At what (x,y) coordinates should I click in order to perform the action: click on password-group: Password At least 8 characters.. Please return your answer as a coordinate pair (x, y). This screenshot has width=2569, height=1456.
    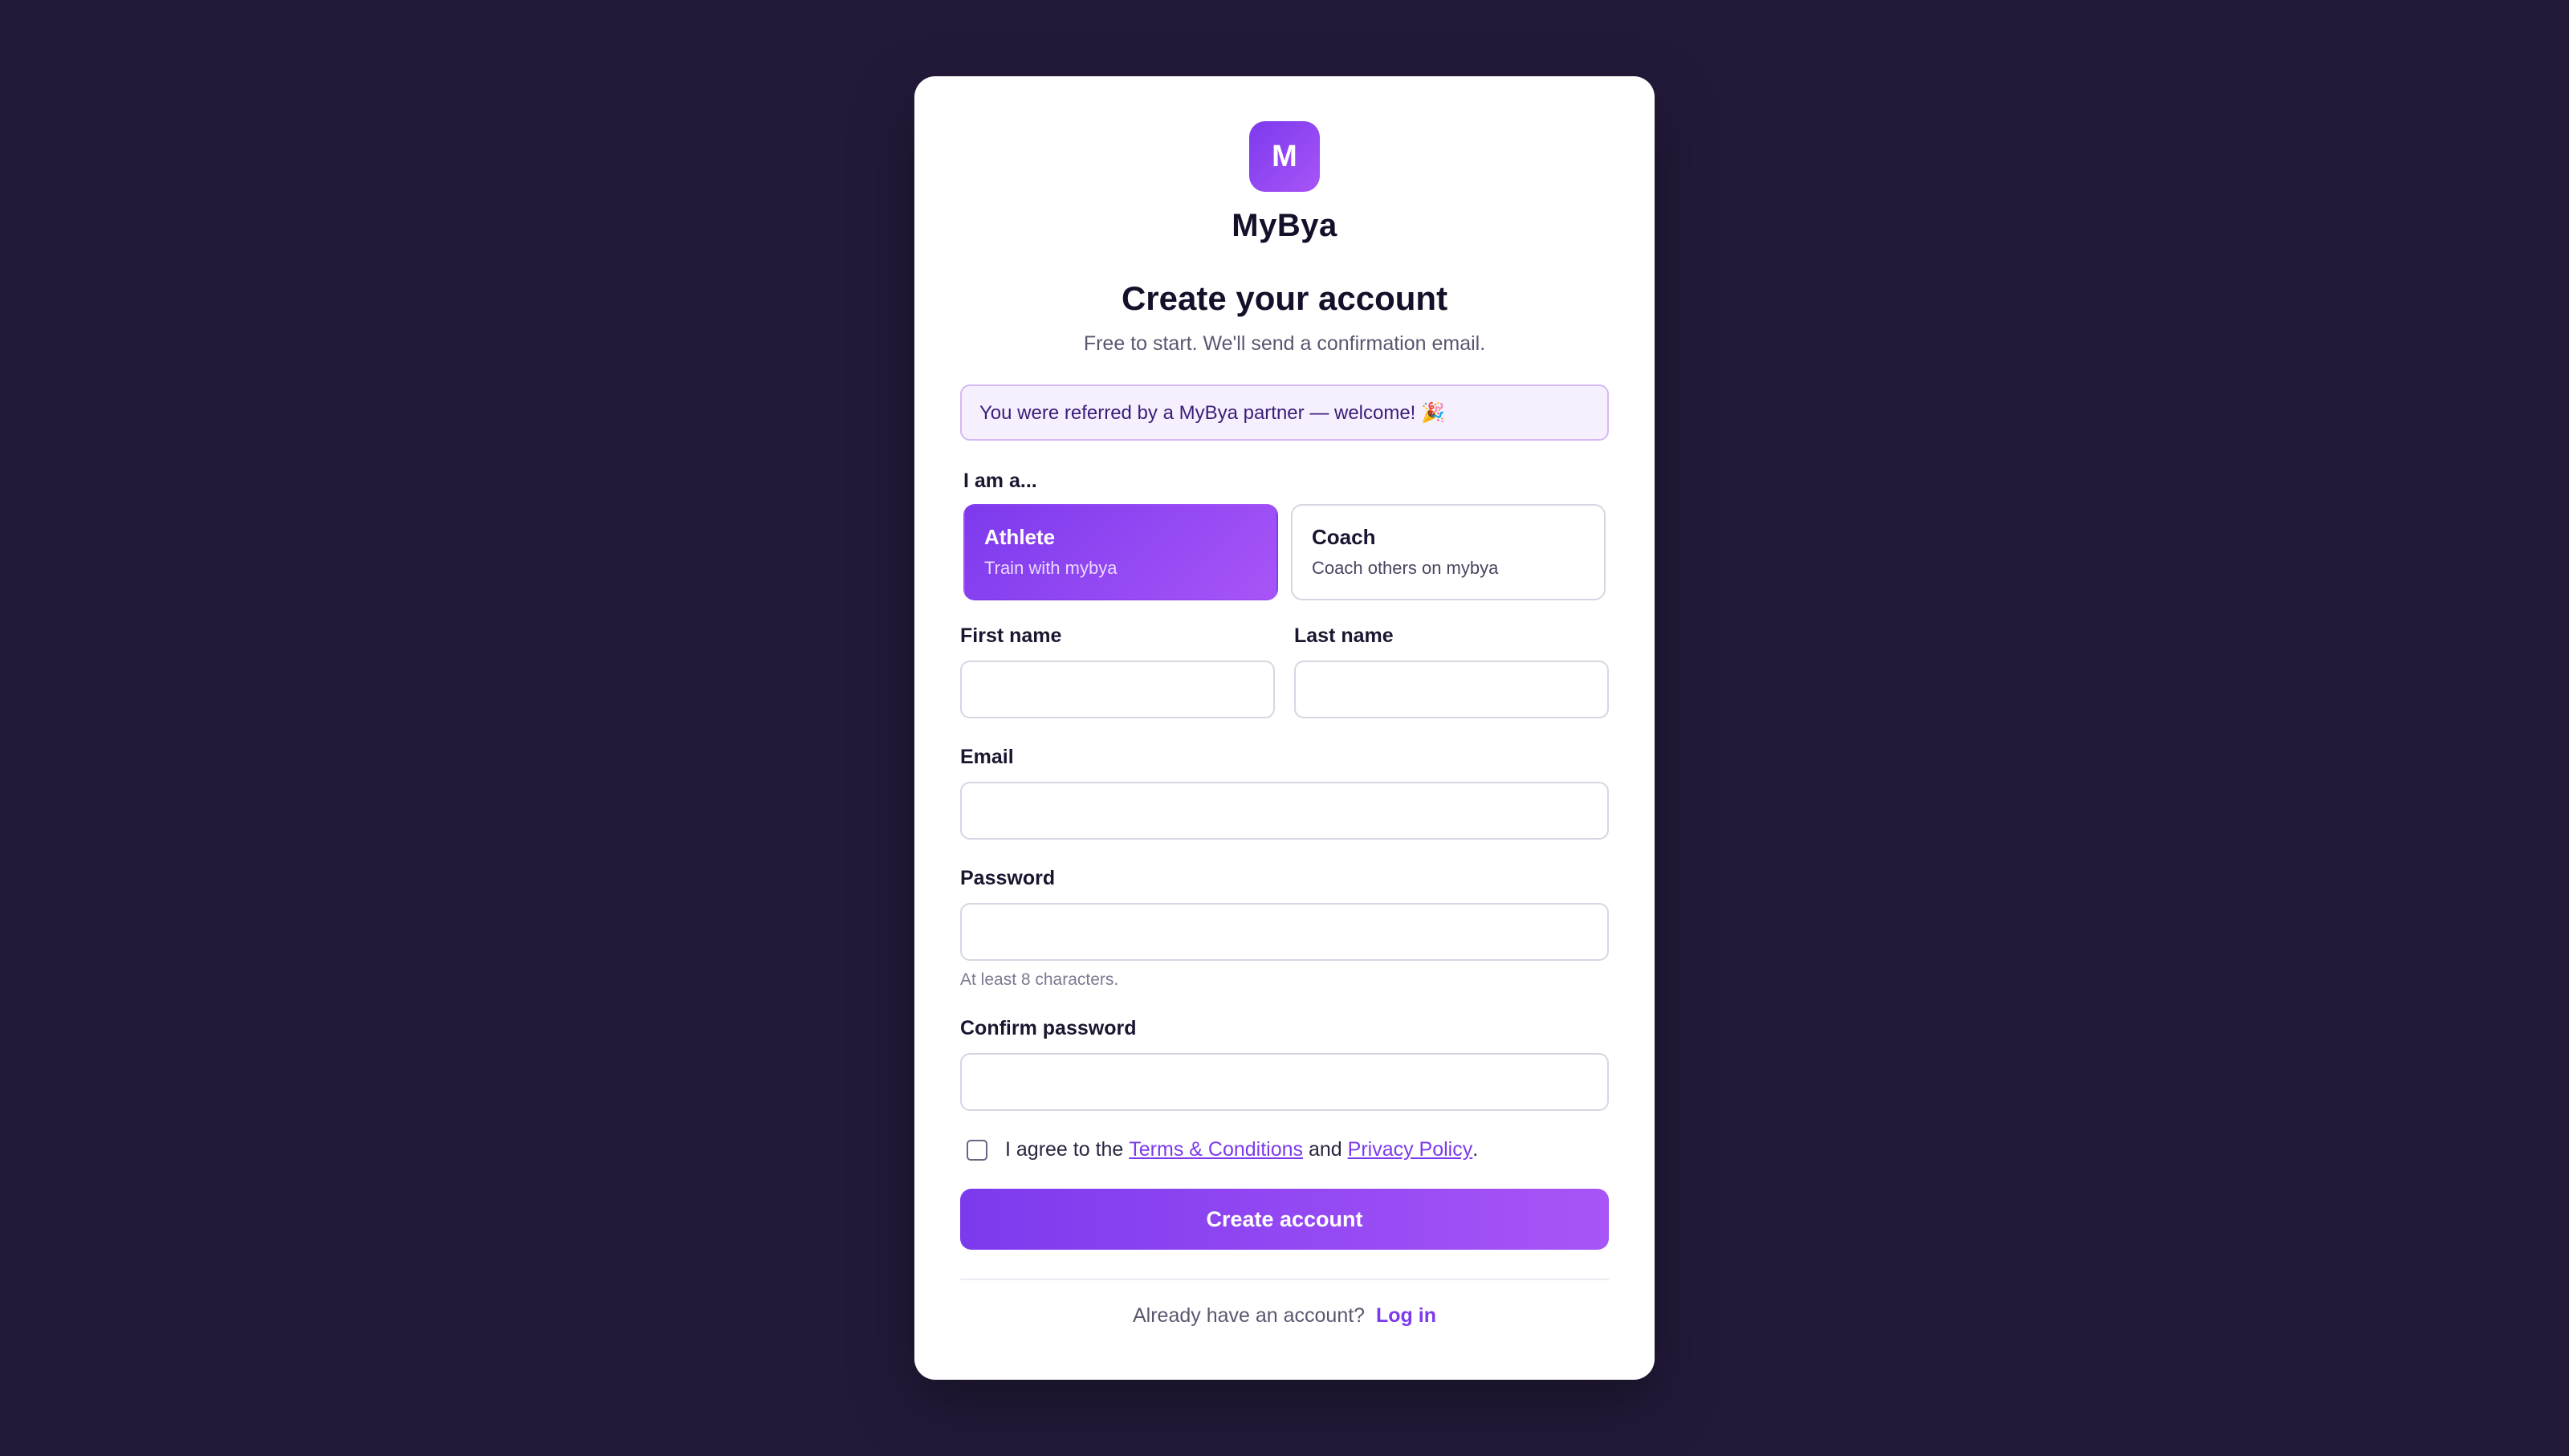
    Looking at the image, I should click on (1285, 928).